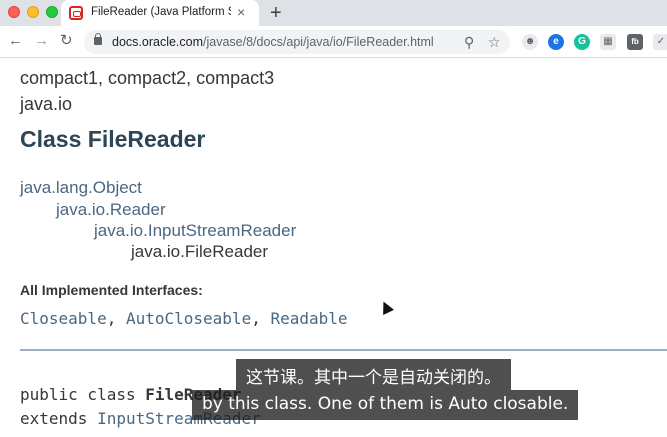 This screenshot has height=437, width=667. Describe the element at coordinates (386, 307) in the screenshot. I see `mouse-cursor-icon` at that location.